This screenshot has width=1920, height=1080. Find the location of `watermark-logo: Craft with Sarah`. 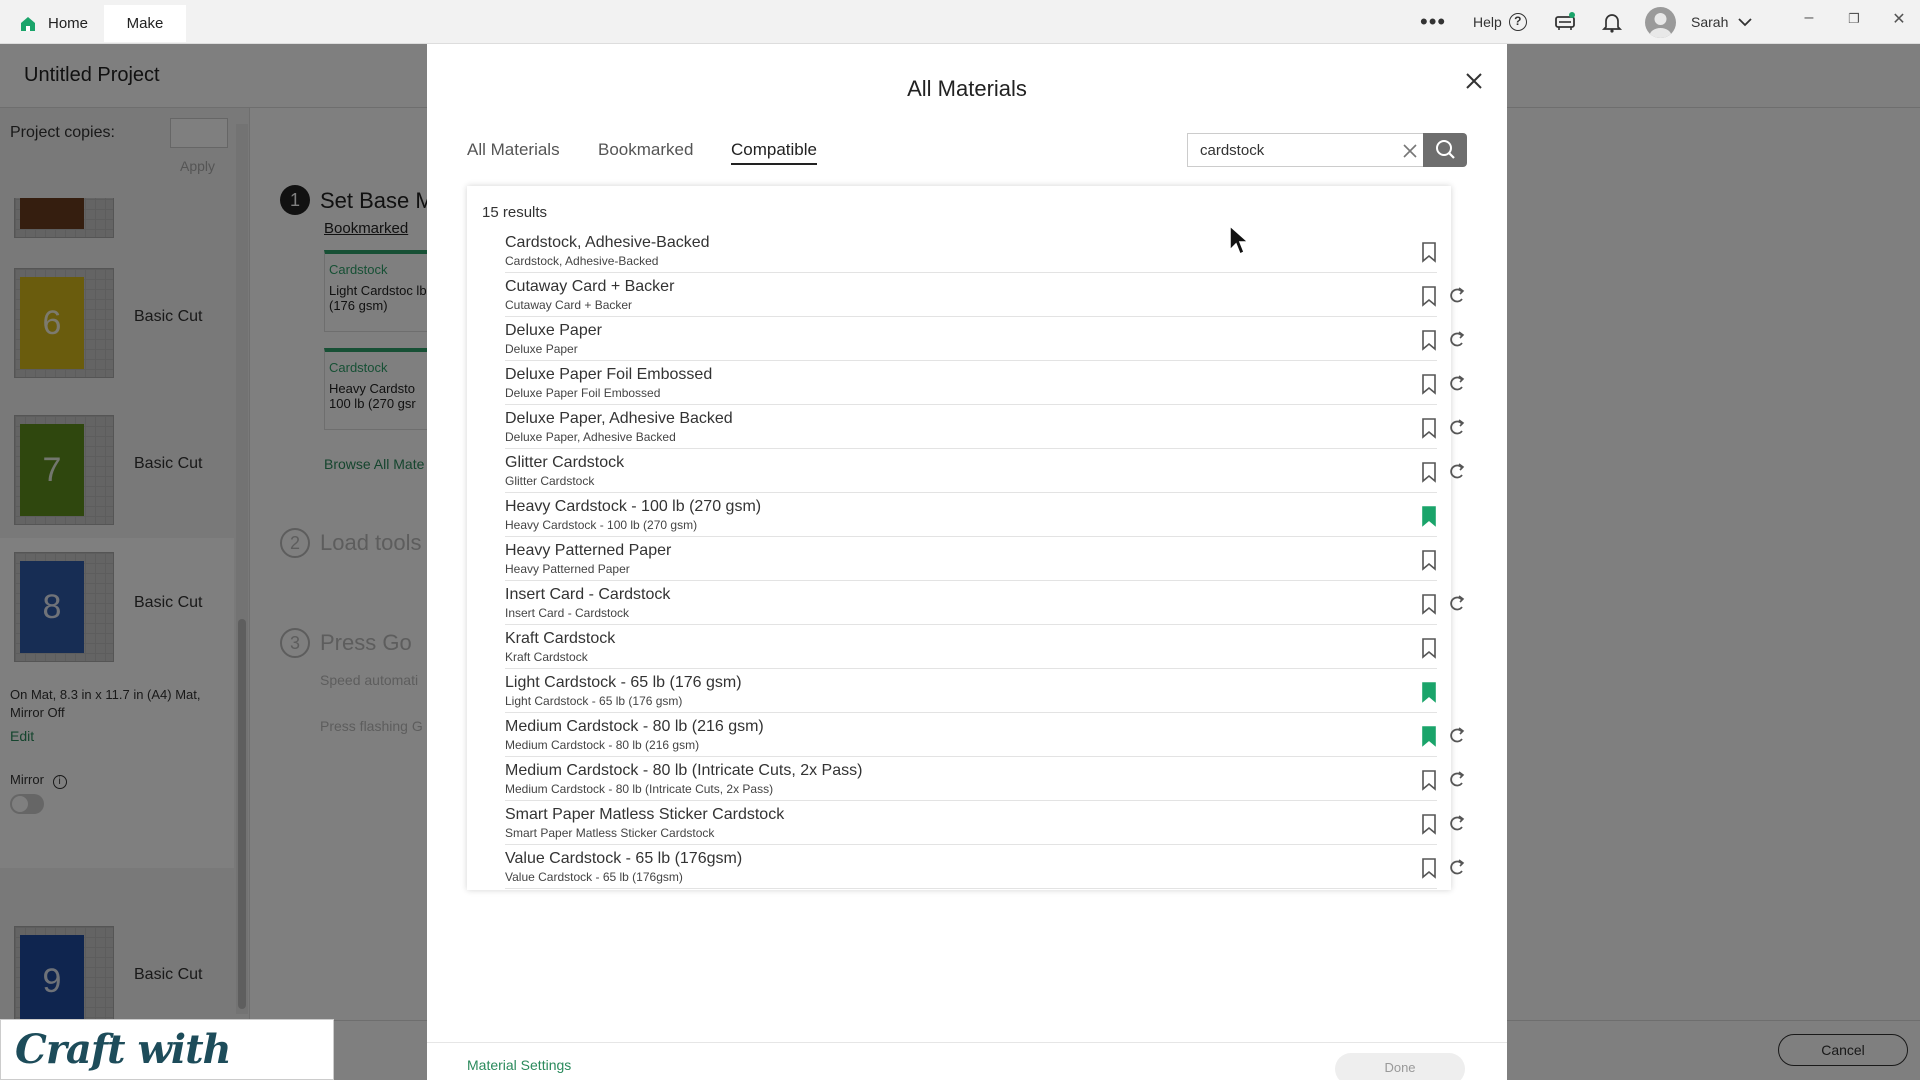

watermark-logo: Craft with Sarah is located at coordinates (167, 1049).